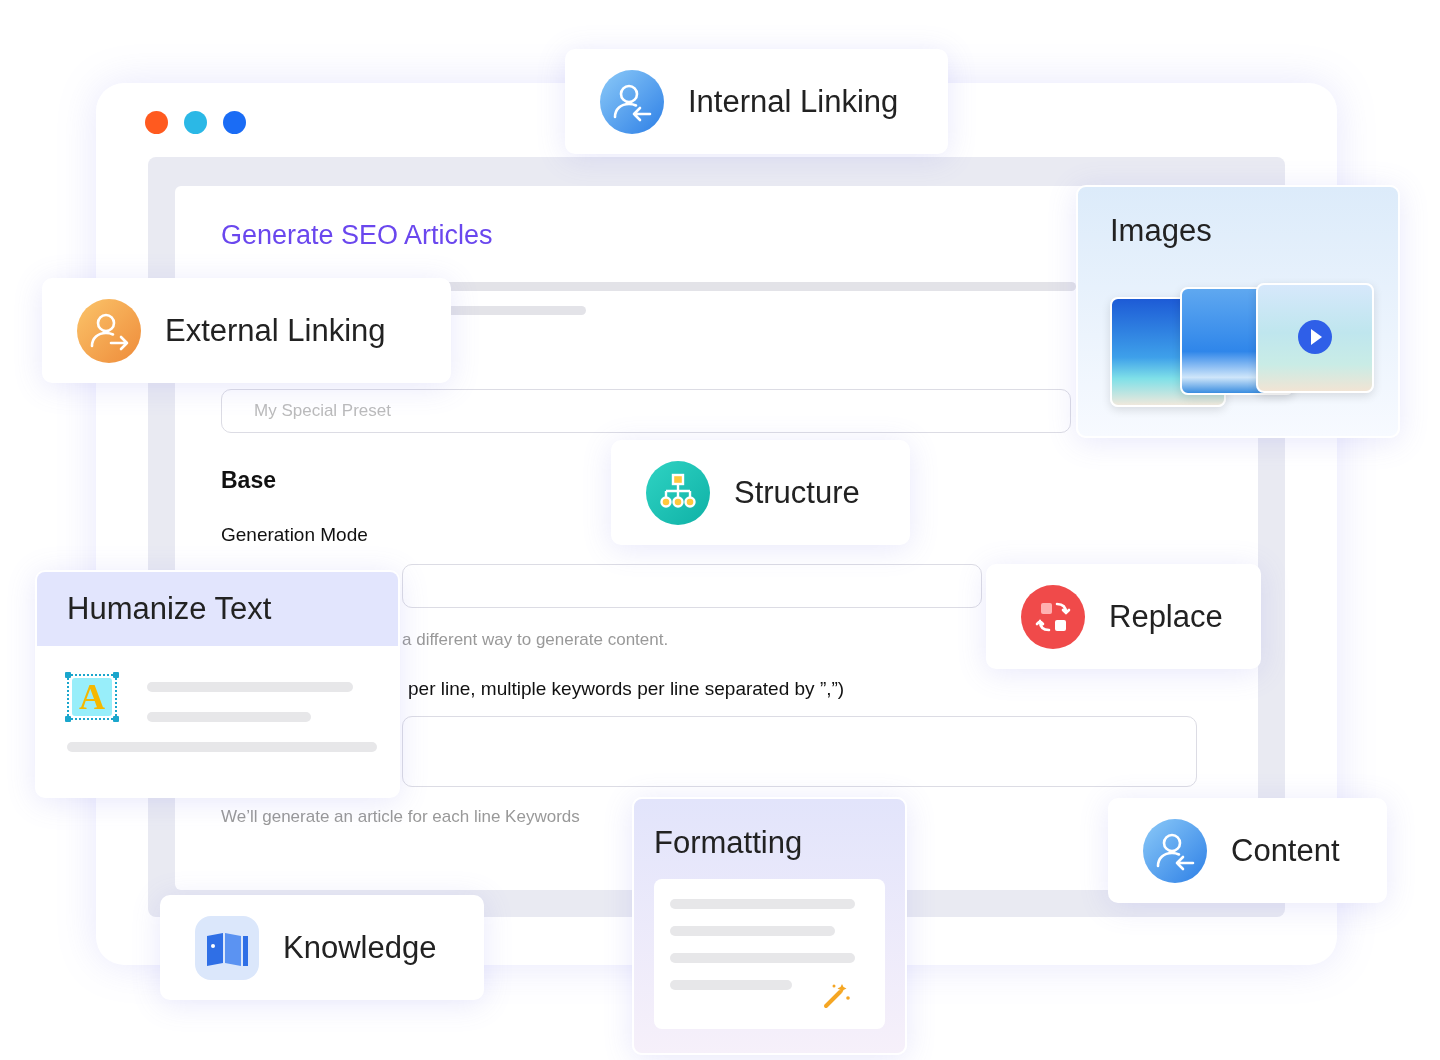 The height and width of the screenshot is (1060, 1440). Describe the element at coordinates (729, 843) in the screenshot. I see `card-title: Formatting` at that location.